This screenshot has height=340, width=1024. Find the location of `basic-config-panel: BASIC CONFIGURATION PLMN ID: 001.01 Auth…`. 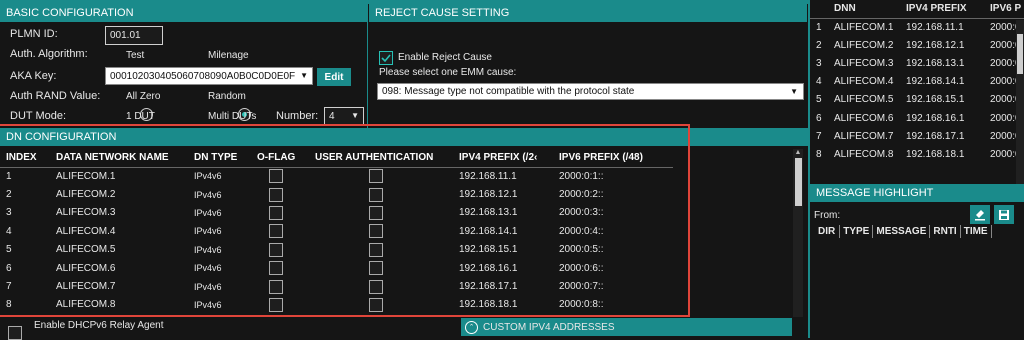

basic-config-panel: BASIC CONFIGURATION PLMN ID: 001.01 Auth… is located at coordinates (184, 72).